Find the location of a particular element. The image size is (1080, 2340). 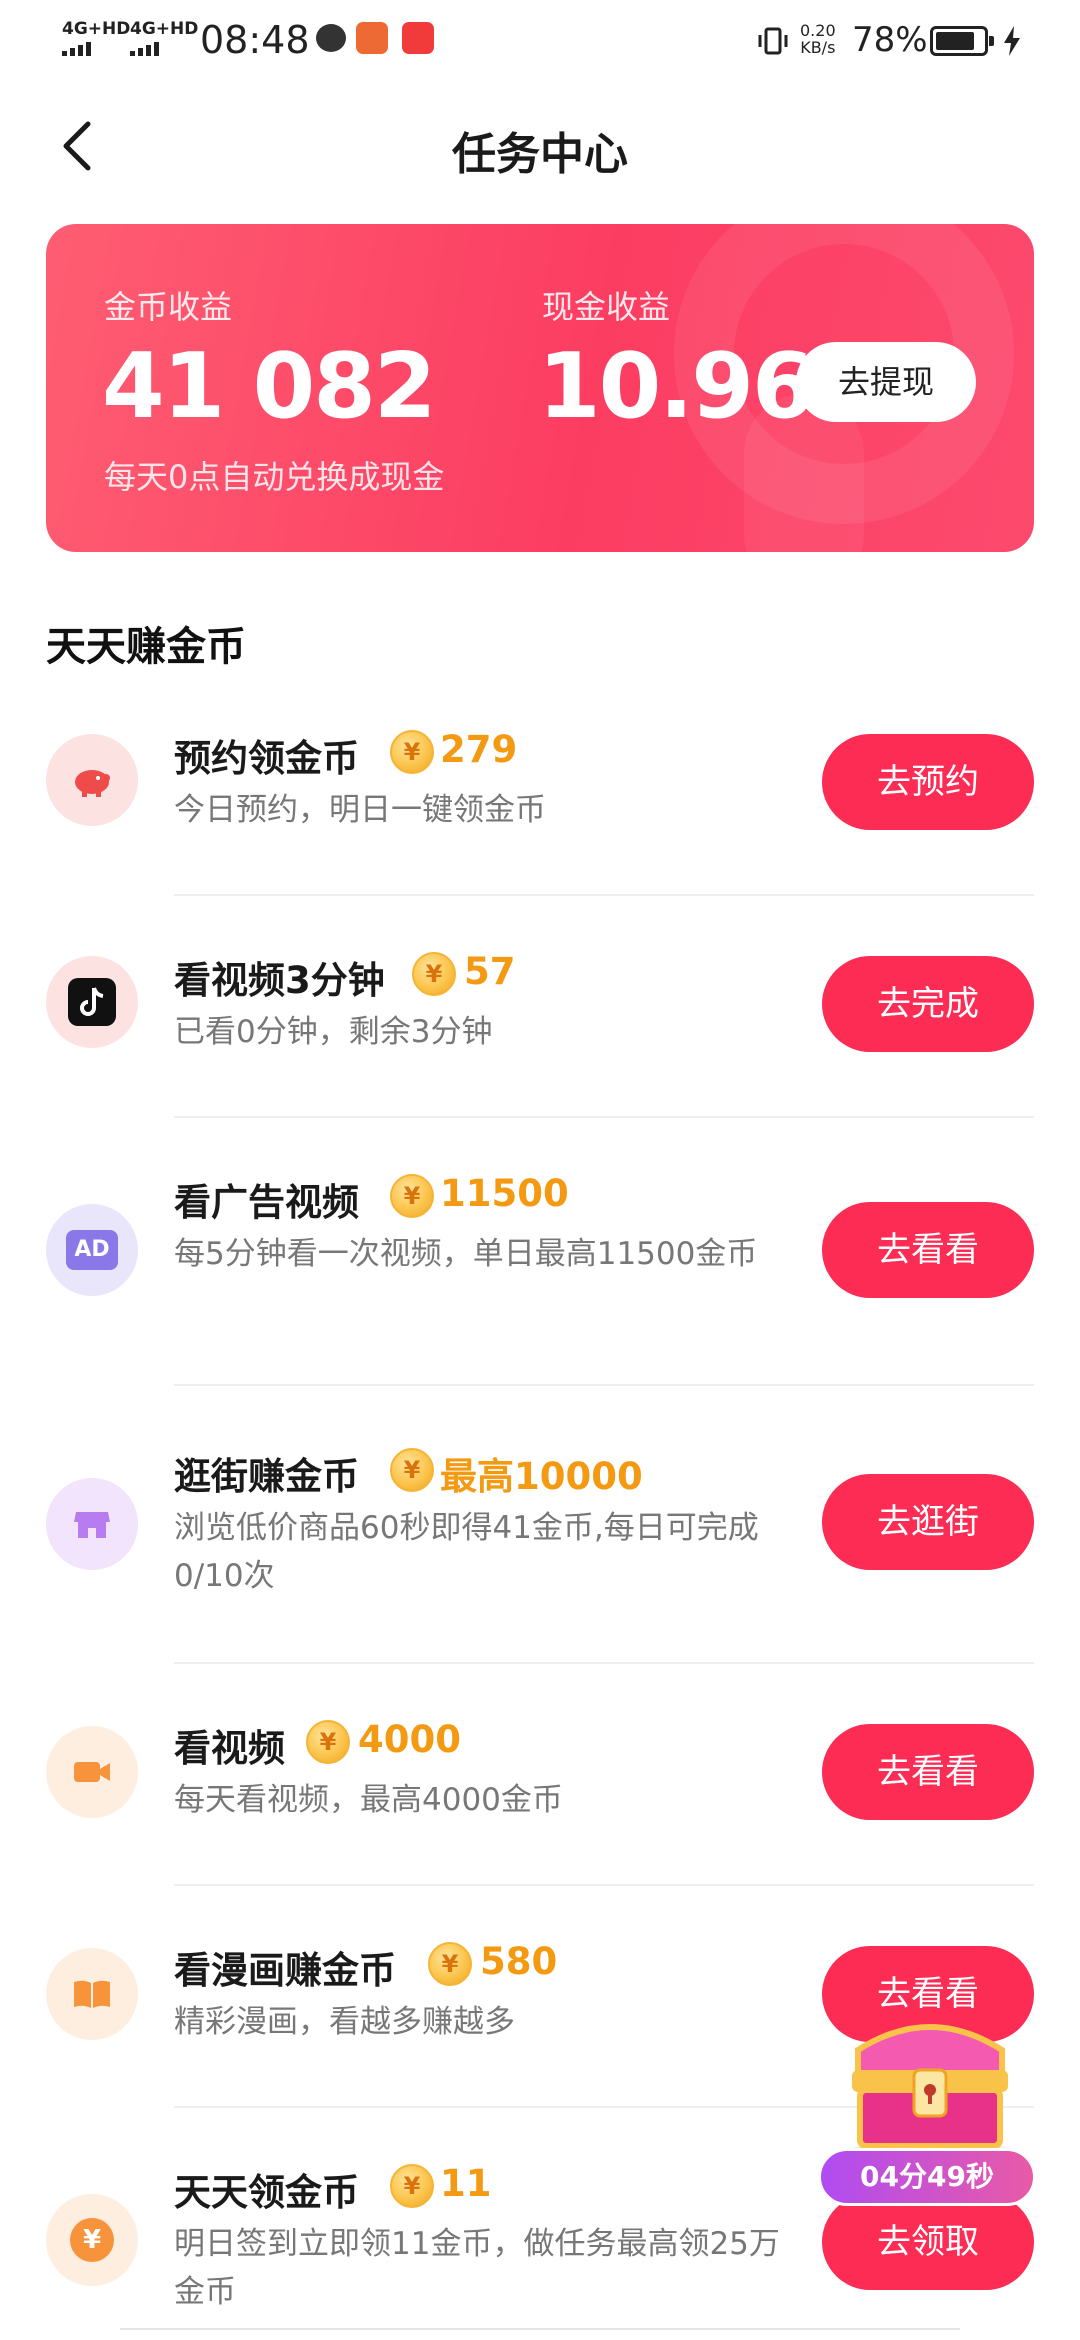

task-reward: 279 is located at coordinates (479, 749).